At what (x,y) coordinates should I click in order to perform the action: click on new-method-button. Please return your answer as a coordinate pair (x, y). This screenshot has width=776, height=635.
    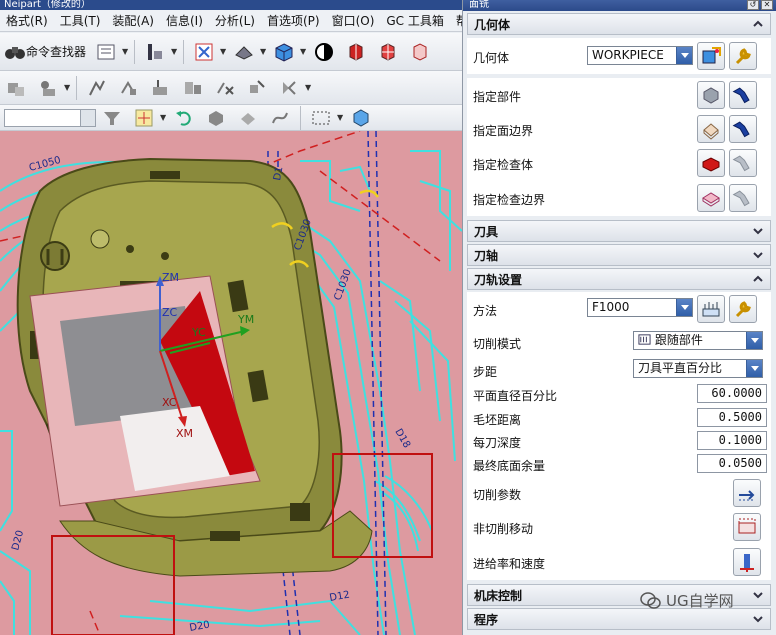
    Looking at the image, I should click on (711, 309).